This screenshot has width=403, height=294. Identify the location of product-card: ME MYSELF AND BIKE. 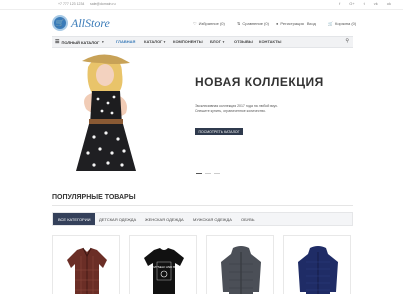
(163, 264).